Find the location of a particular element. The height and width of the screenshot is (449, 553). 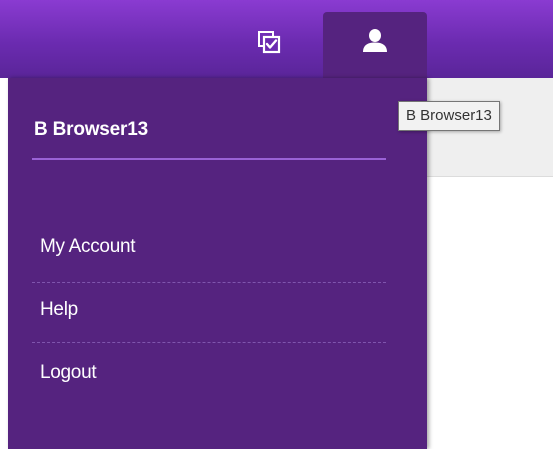

tasks-button is located at coordinates (270, 44).